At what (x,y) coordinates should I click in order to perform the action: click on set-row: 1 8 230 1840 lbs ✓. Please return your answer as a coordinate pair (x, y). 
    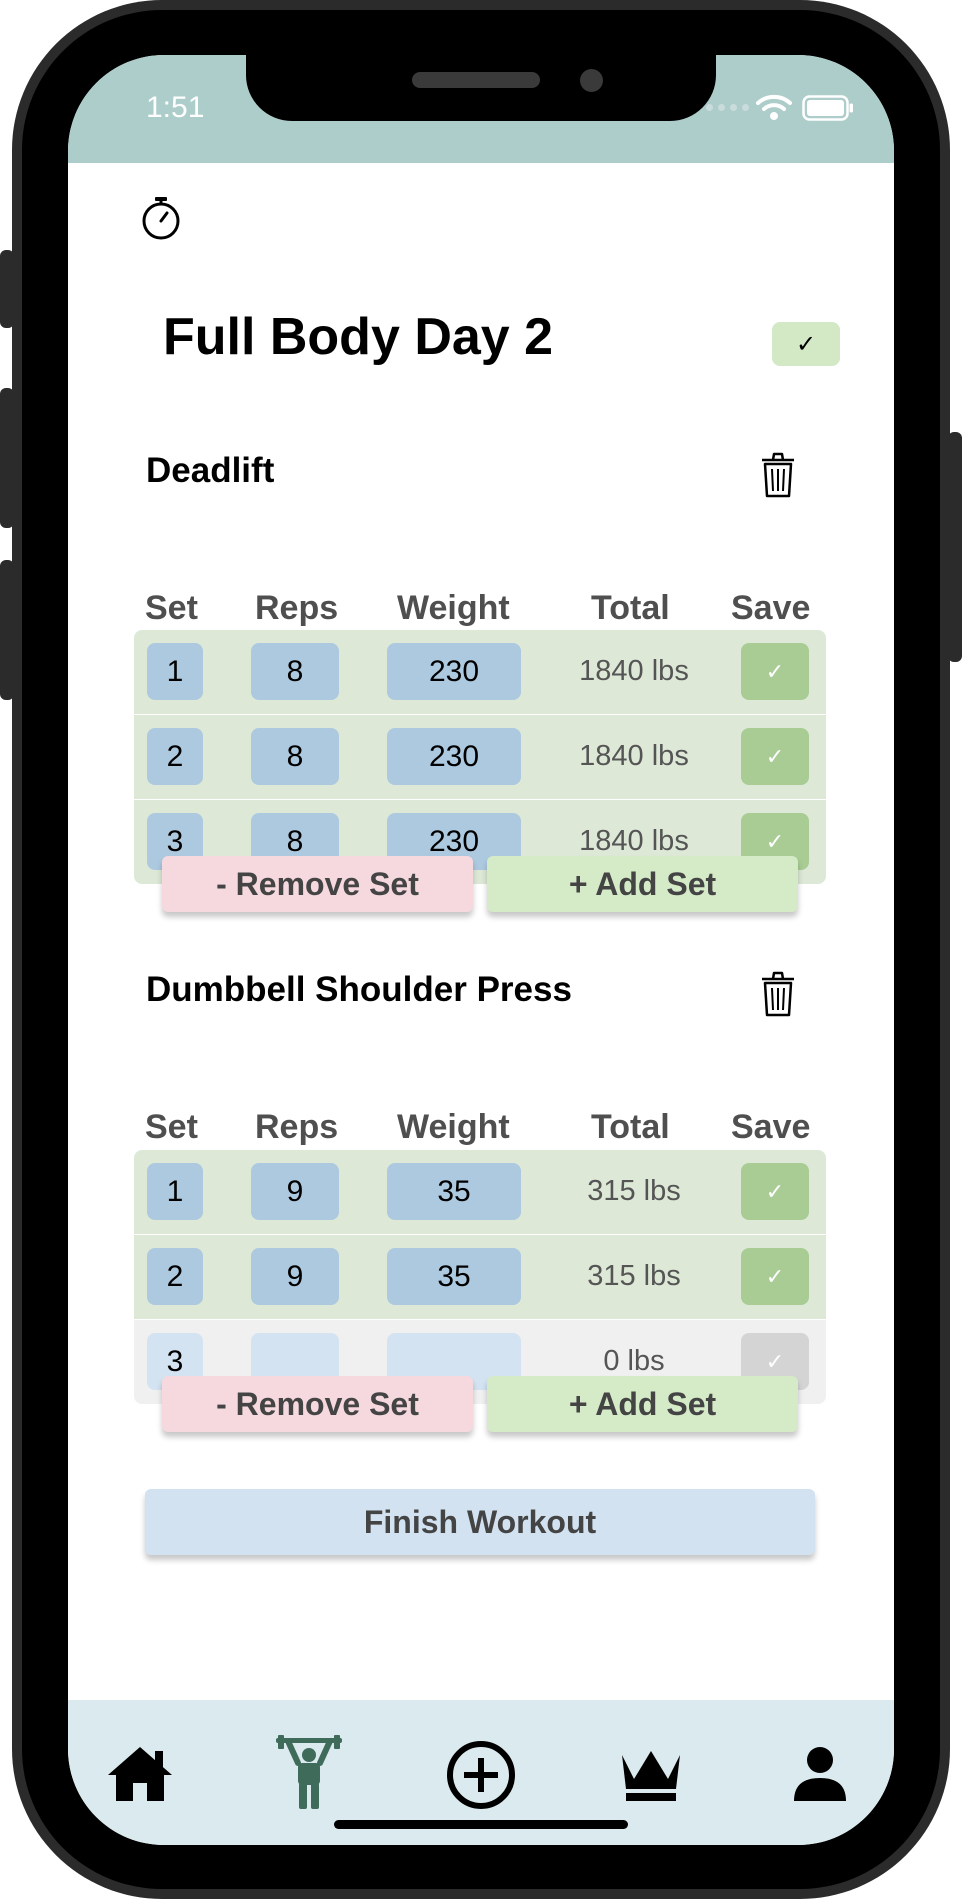
    Looking at the image, I should click on (480, 672).